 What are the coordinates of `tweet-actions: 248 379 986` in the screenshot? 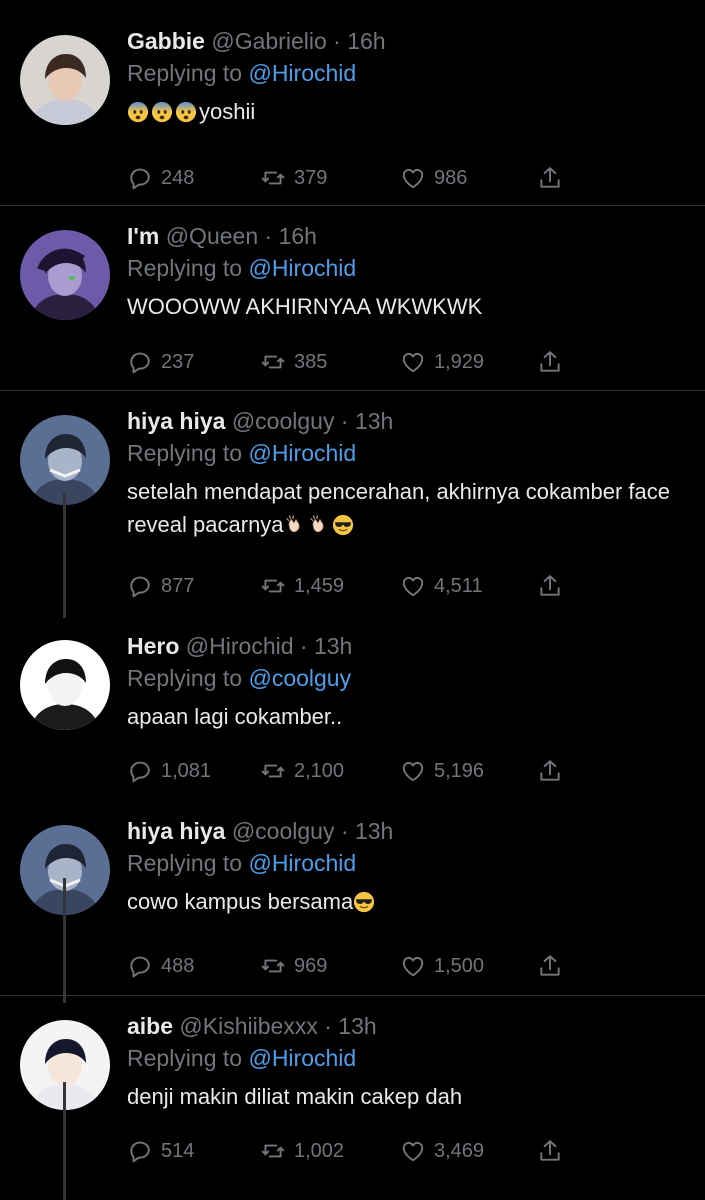 It's located at (406, 178).